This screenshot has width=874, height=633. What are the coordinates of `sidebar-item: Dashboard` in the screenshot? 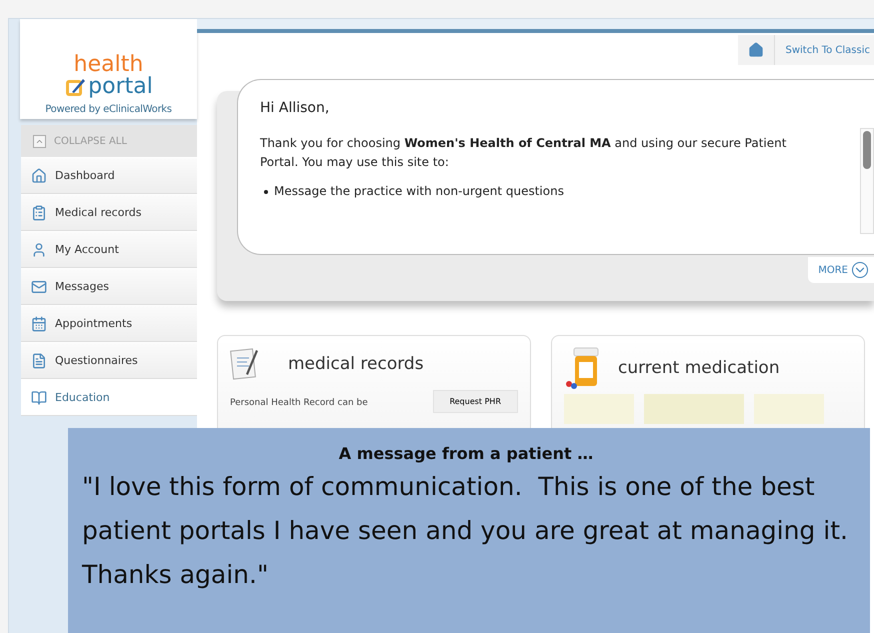 It's located at (109, 175).